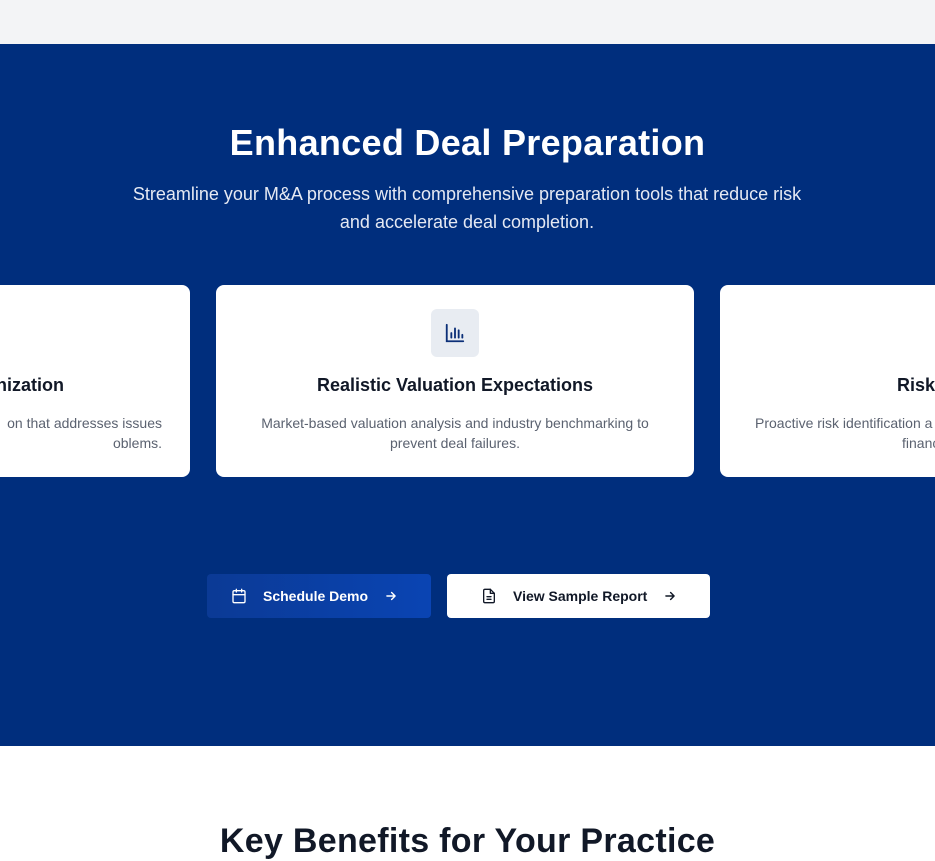 This screenshot has height=861, width=935. Describe the element at coordinates (489, 596) in the screenshot. I see `document-icon` at that location.